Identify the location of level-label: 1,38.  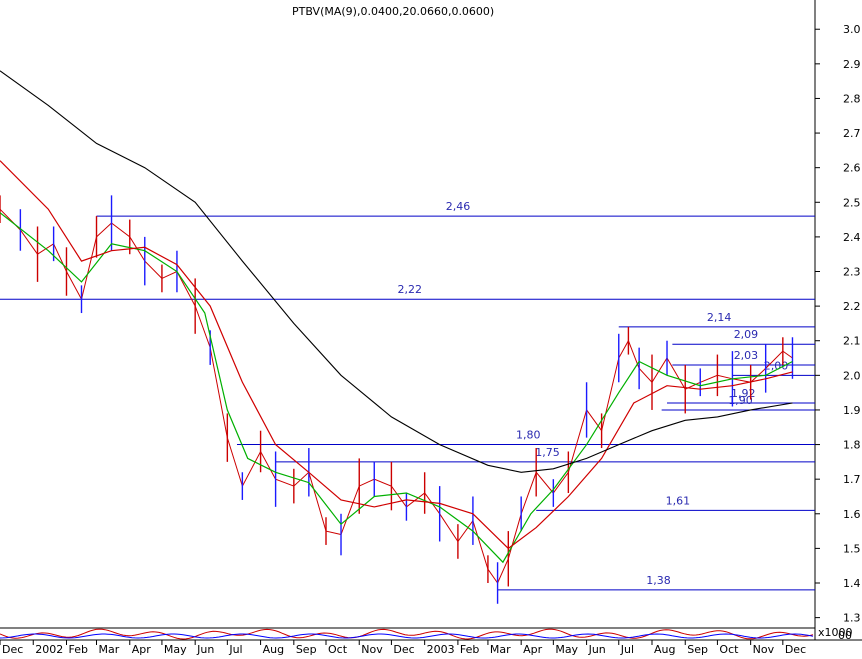
(658, 580).